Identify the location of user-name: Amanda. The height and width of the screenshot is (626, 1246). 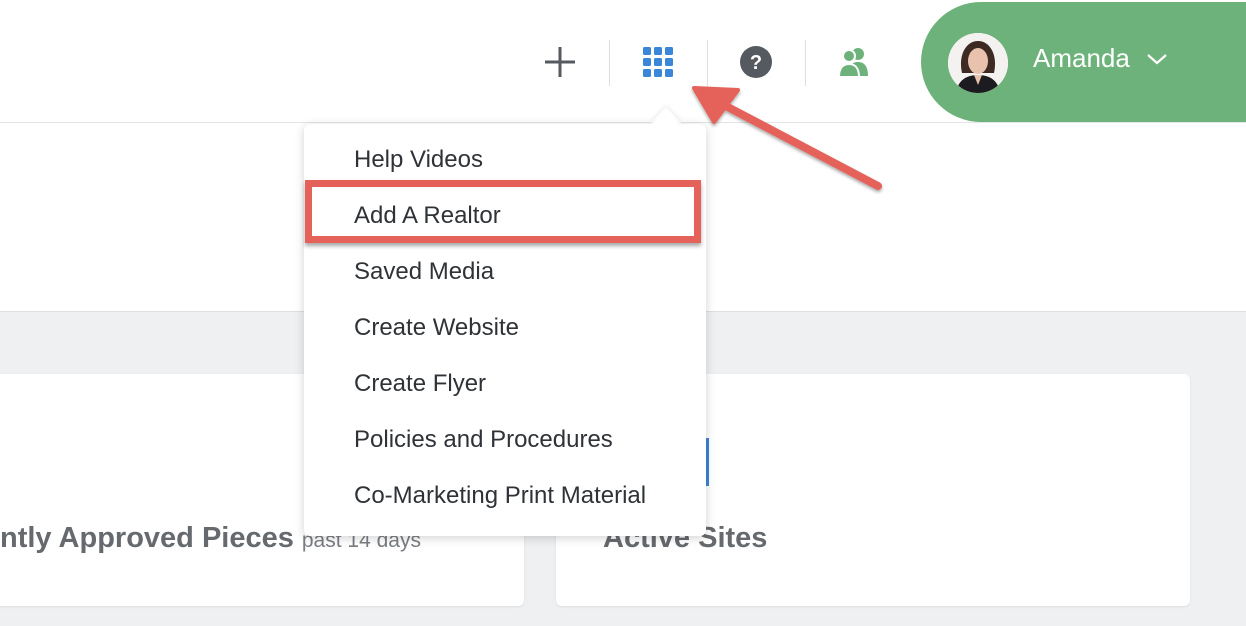
(1081, 58).